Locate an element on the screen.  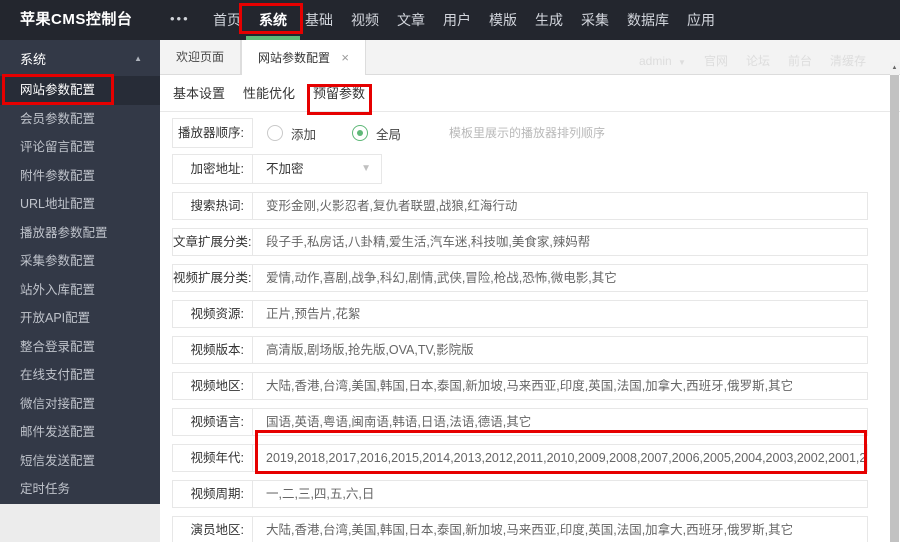
nav-item-6: 模版 is located at coordinates (503, 20).